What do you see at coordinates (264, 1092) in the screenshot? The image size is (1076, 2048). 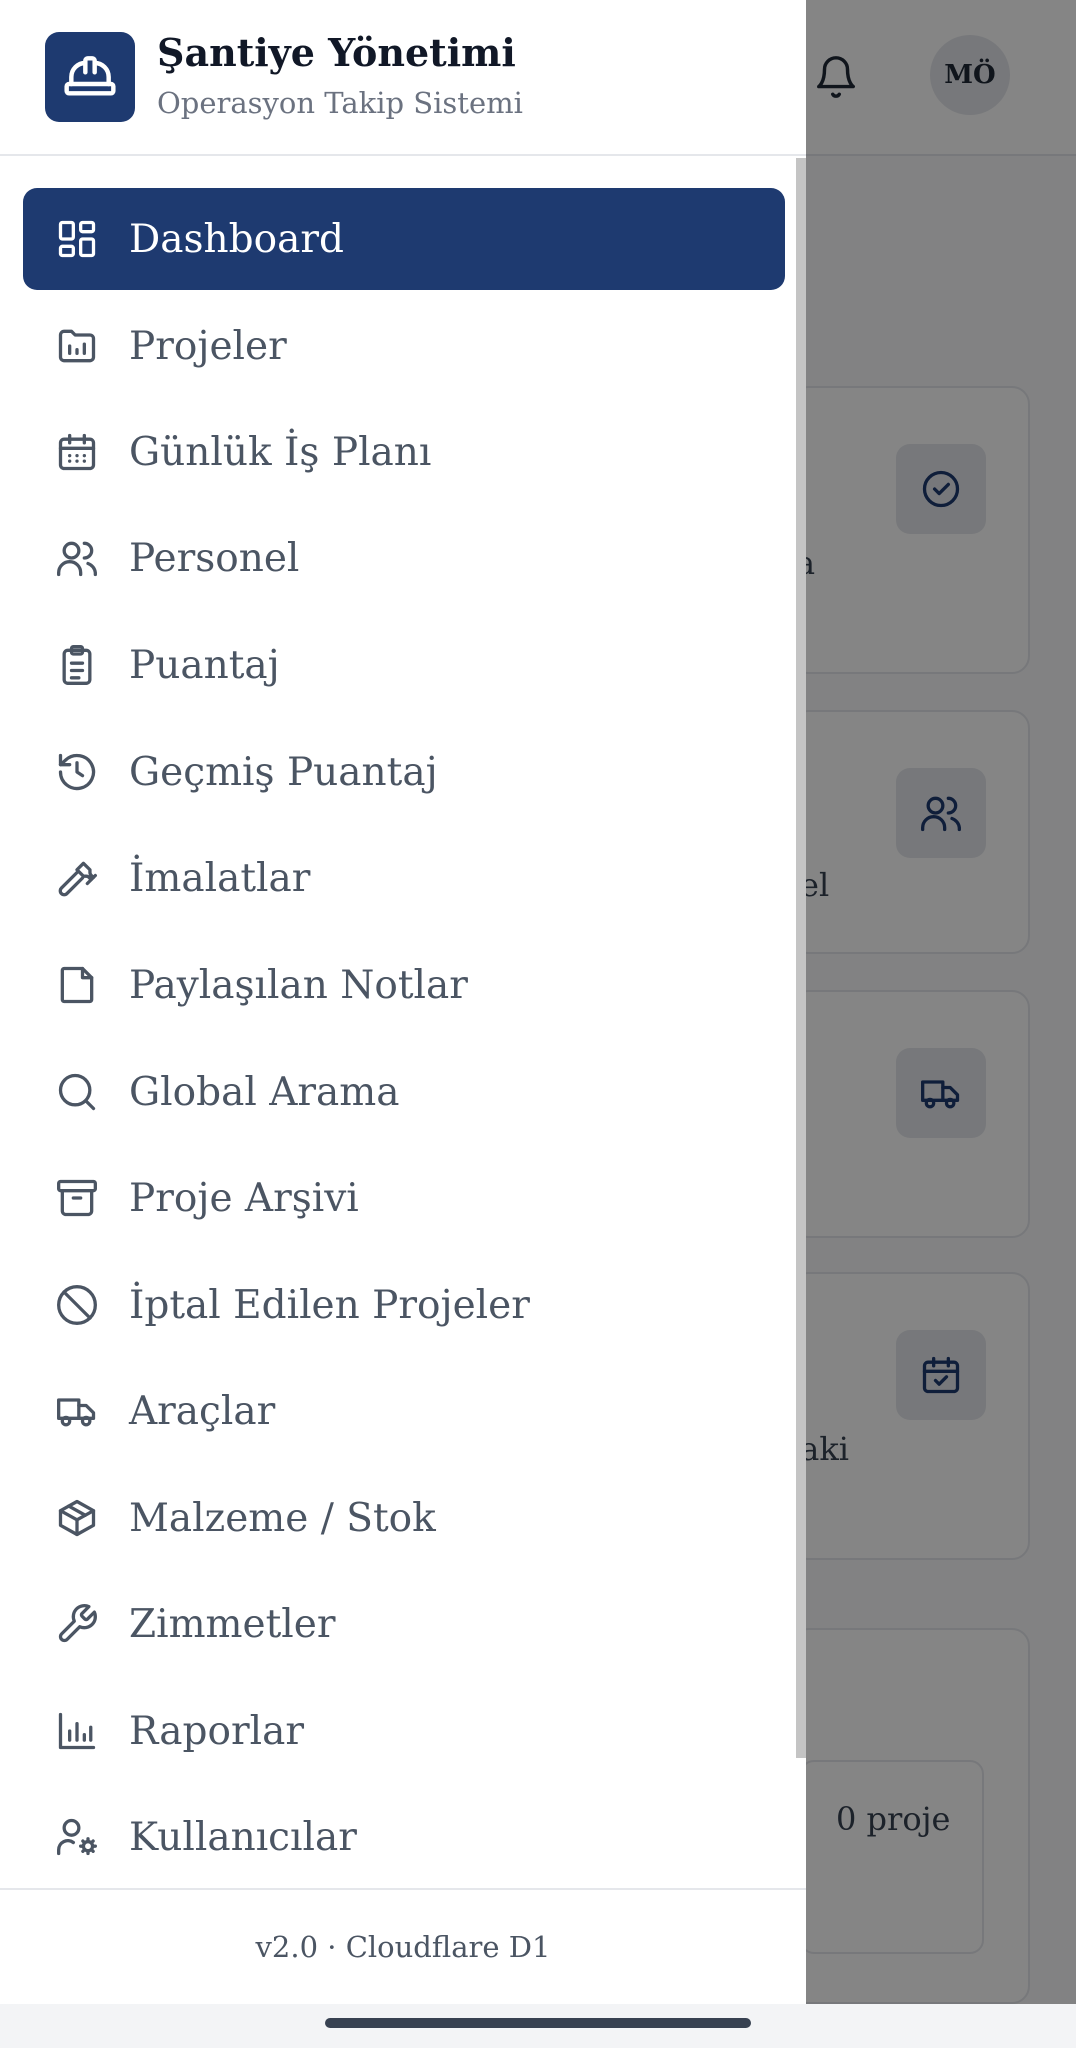 I see `sidebar-item-label: Global Arama` at bounding box center [264, 1092].